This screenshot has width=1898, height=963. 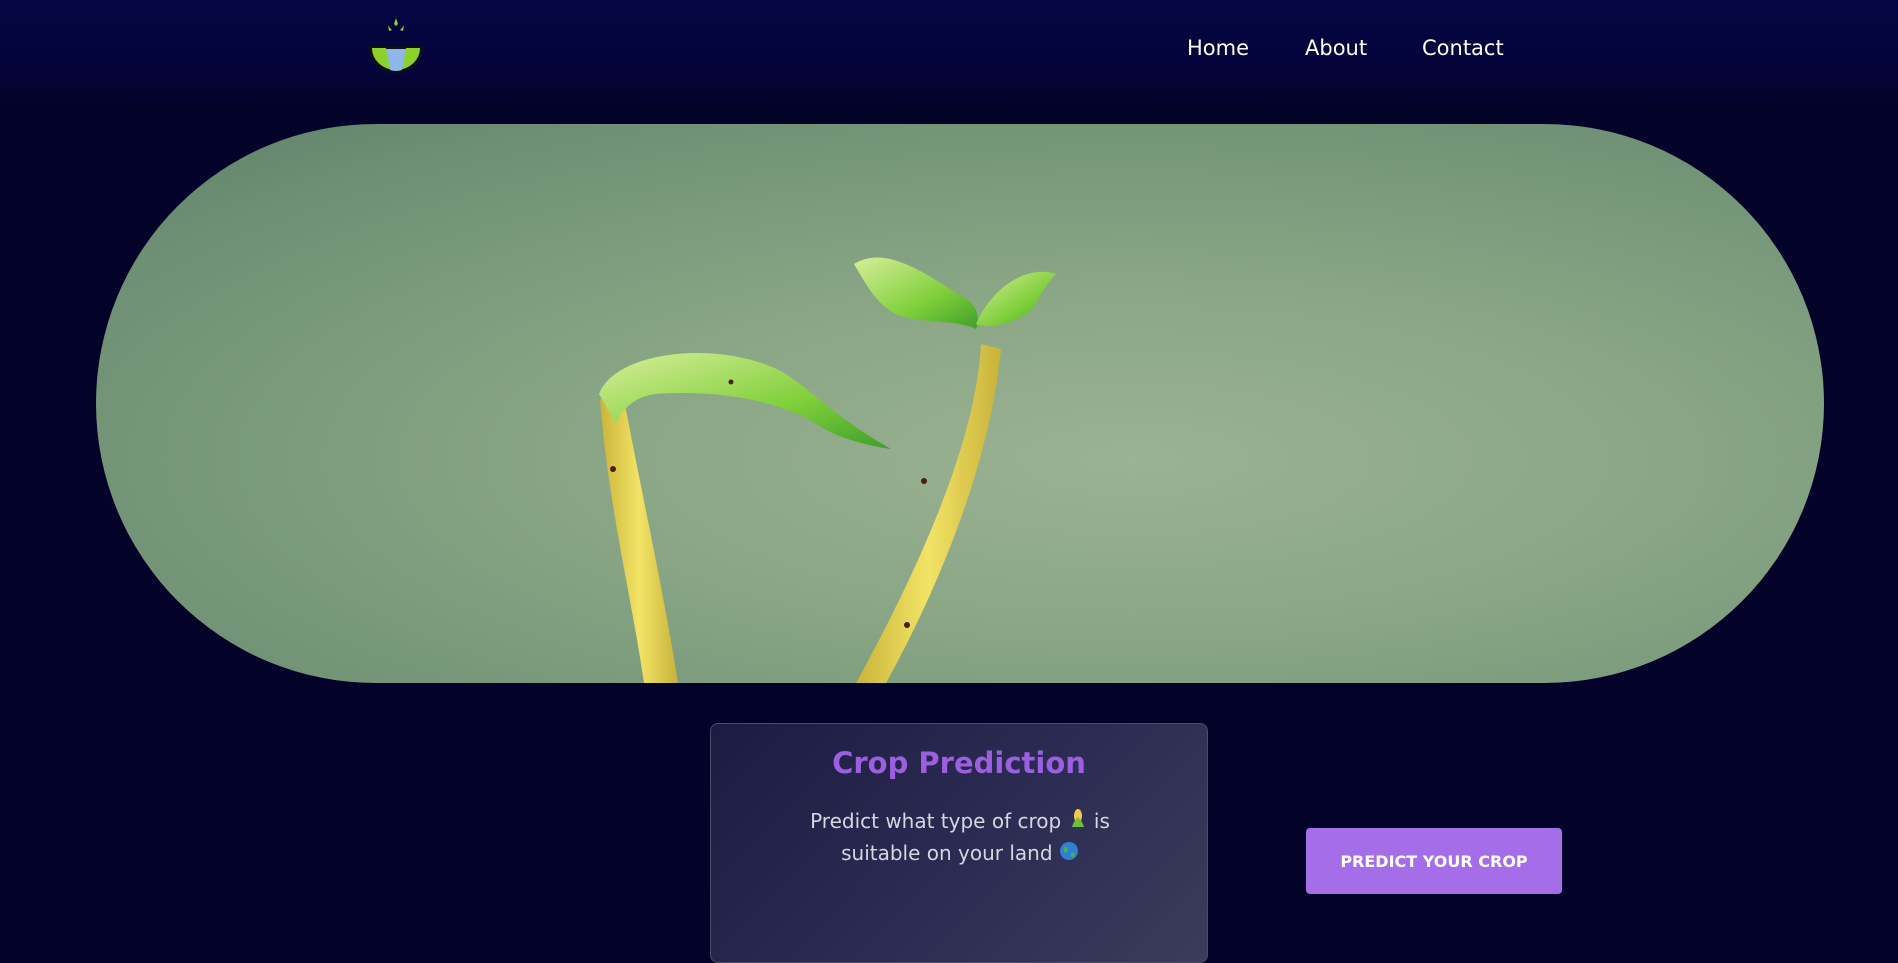 What do you see at coordinates (396, 46) in the screenshot?
I see `plant-bowl-logo-icon` at bounding box center [396, 46].